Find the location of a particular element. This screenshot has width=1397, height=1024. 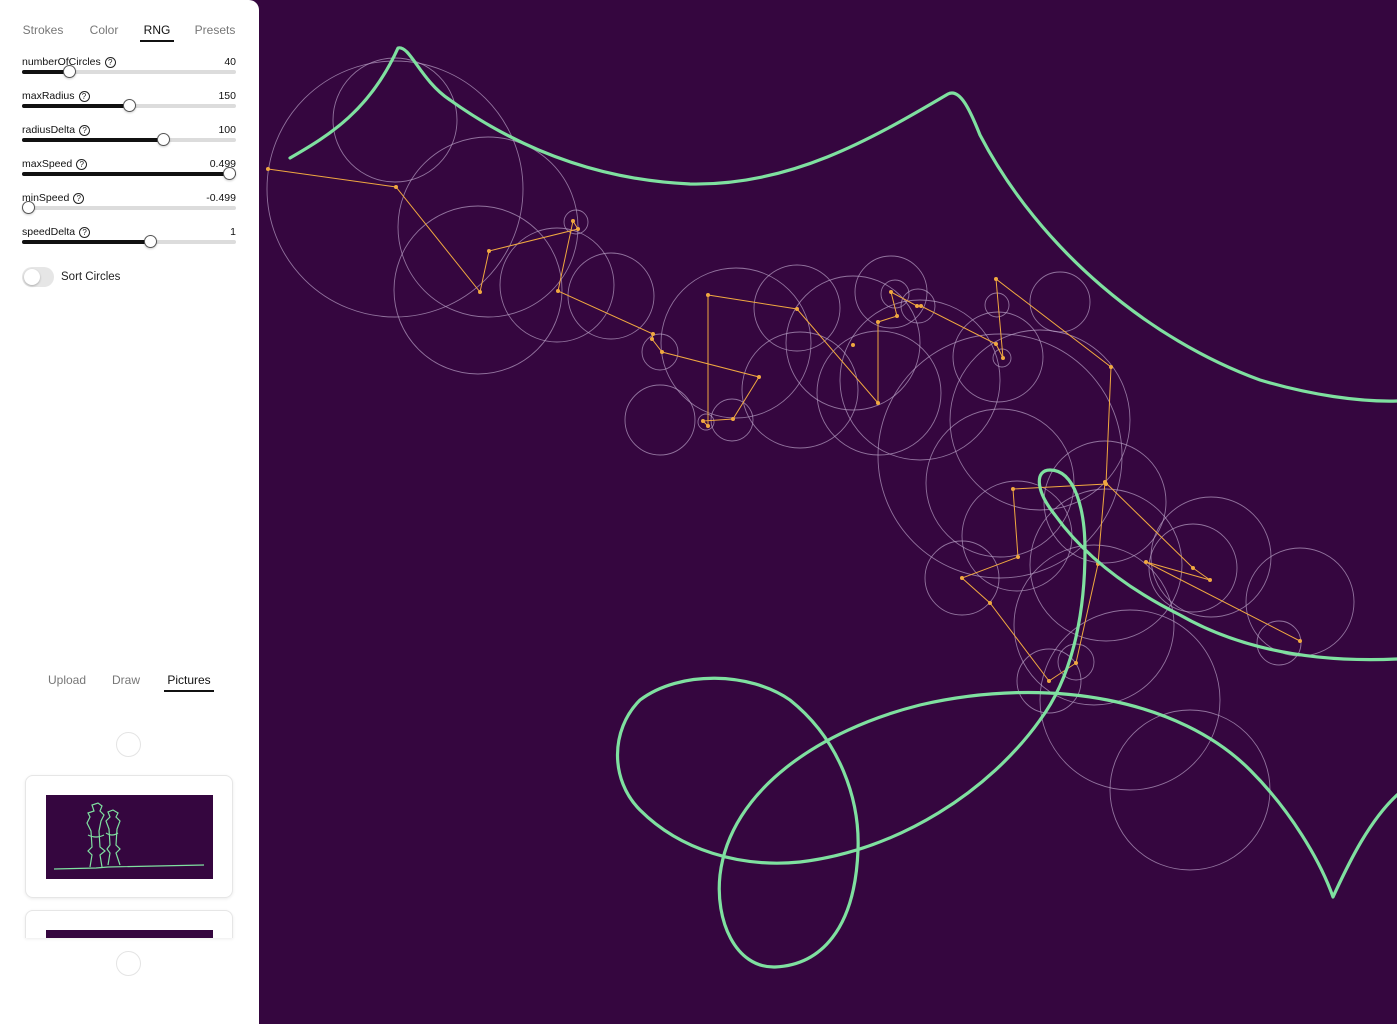

slider-value: 1 is located at coordinates (233, 232).